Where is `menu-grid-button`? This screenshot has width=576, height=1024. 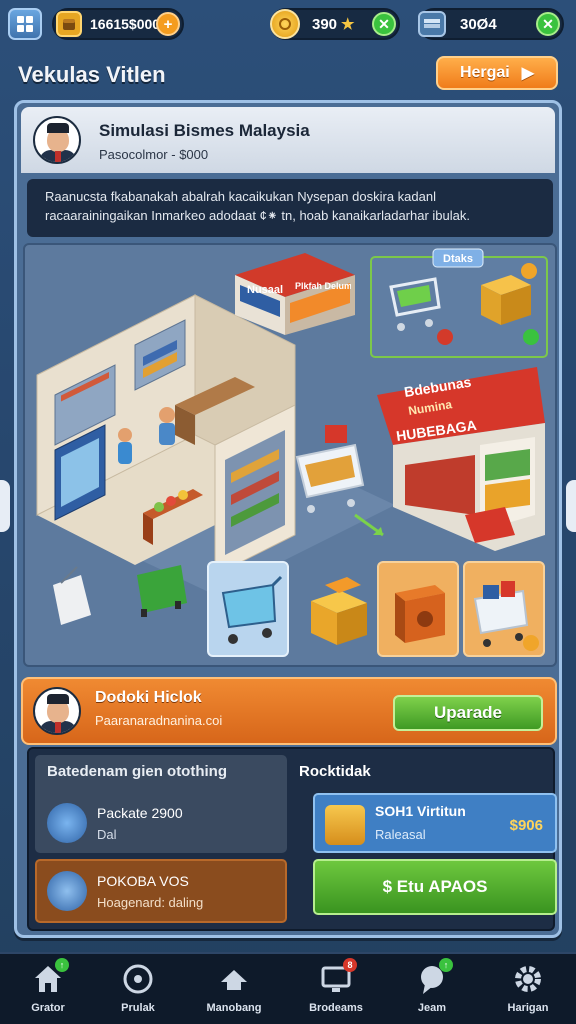
menu-grid-button is located at coordinates (25, 24).